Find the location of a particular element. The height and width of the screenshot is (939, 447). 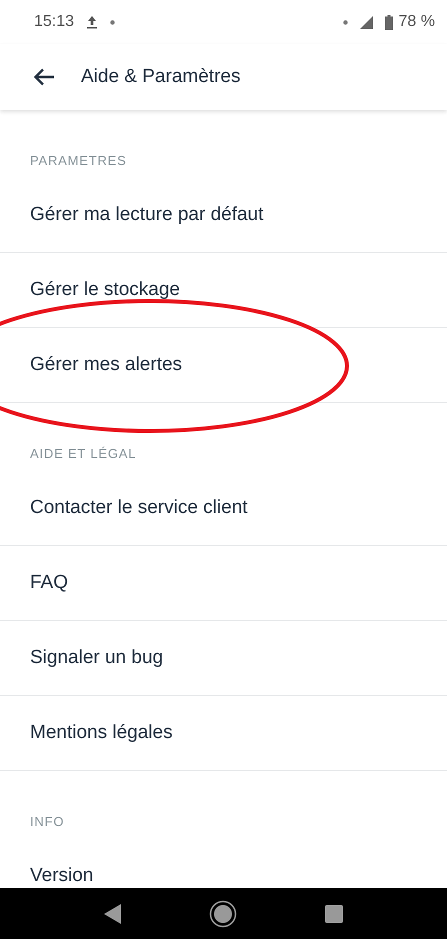

upload-icon is located at coordinates (92, 22).